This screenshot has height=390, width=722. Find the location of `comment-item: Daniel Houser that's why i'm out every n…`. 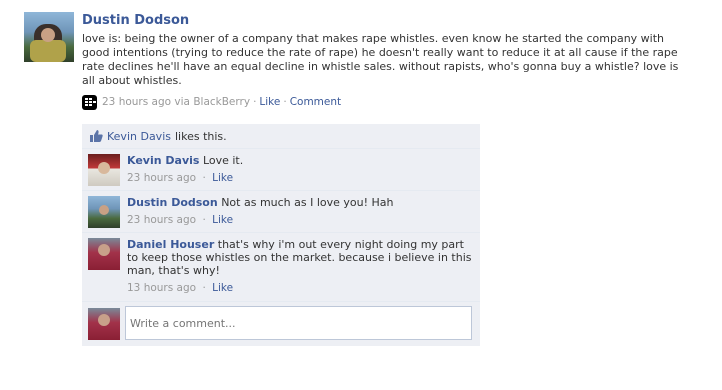

comment-item: Daniel Houser that's why i'm out every n… is located at coordinates (281, 267).